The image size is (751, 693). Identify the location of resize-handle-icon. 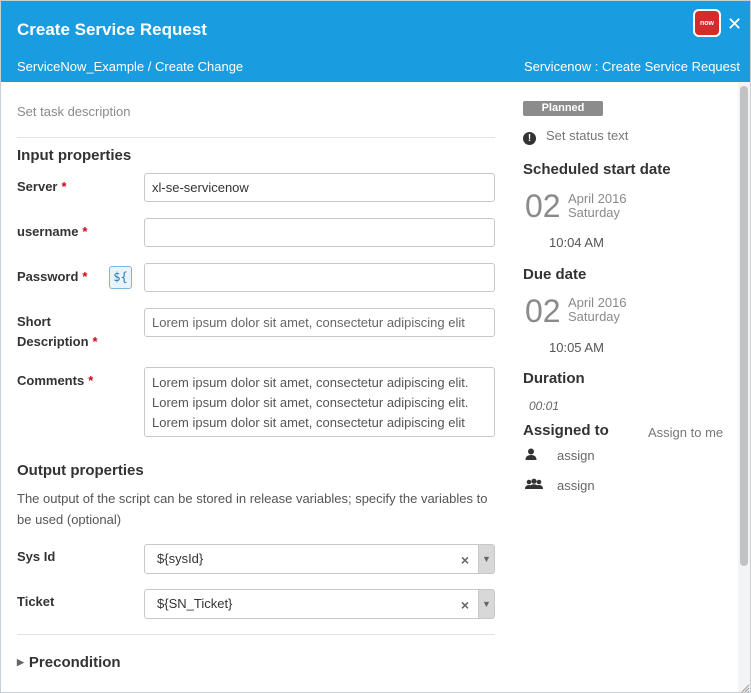
(744, 686).